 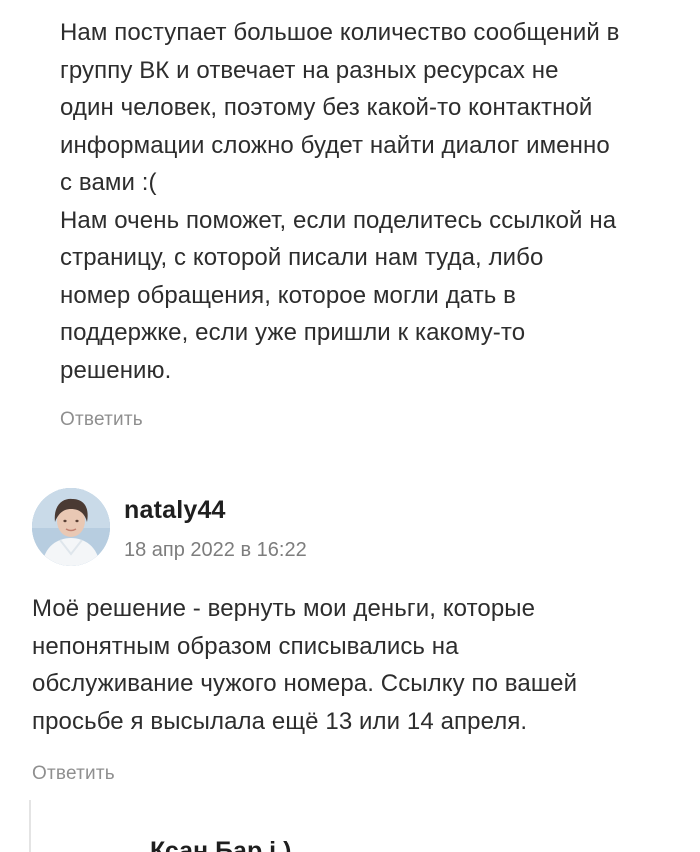 I want to click on thread-line, so click(x=30, y=826).